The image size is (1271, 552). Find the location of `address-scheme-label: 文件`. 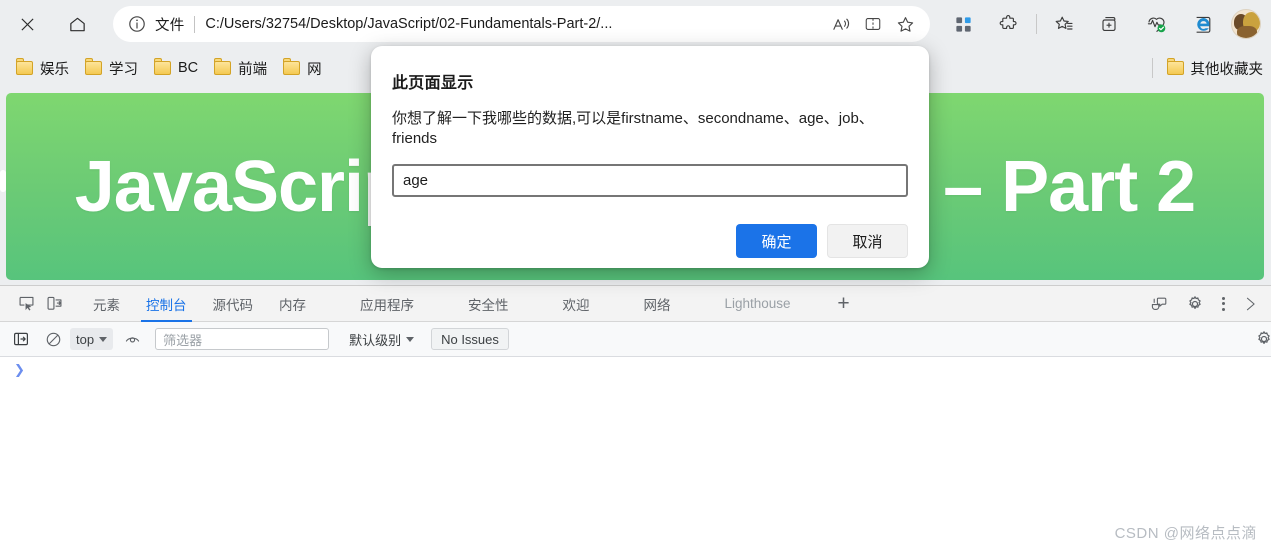

address-scheme-label: 文件 is located at coordinates (170, 25).